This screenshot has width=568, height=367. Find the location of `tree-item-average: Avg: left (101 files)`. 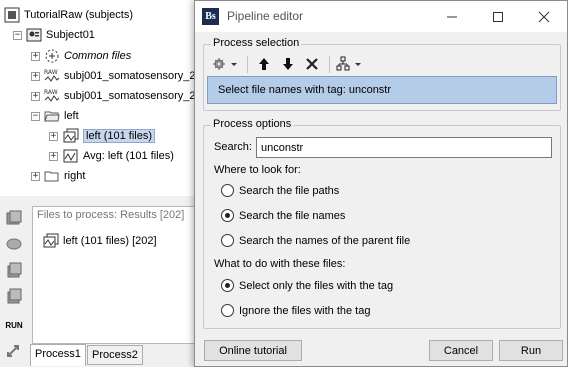

tree-item-average: Avg: left (101 files) is located at coordinates (118, 156).